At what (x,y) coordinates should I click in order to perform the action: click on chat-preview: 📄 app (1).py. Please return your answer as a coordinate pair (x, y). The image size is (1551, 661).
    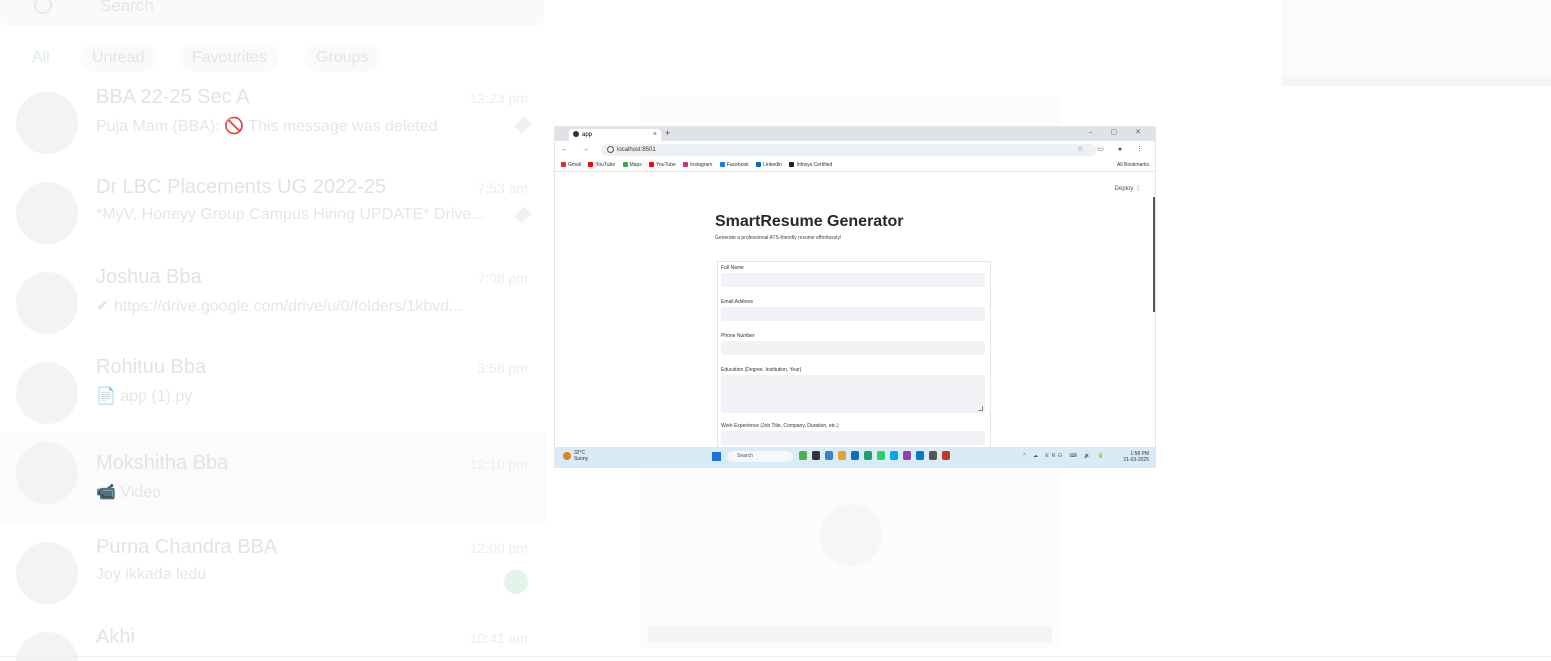
    Looking at the image, I should click on (144, 396).